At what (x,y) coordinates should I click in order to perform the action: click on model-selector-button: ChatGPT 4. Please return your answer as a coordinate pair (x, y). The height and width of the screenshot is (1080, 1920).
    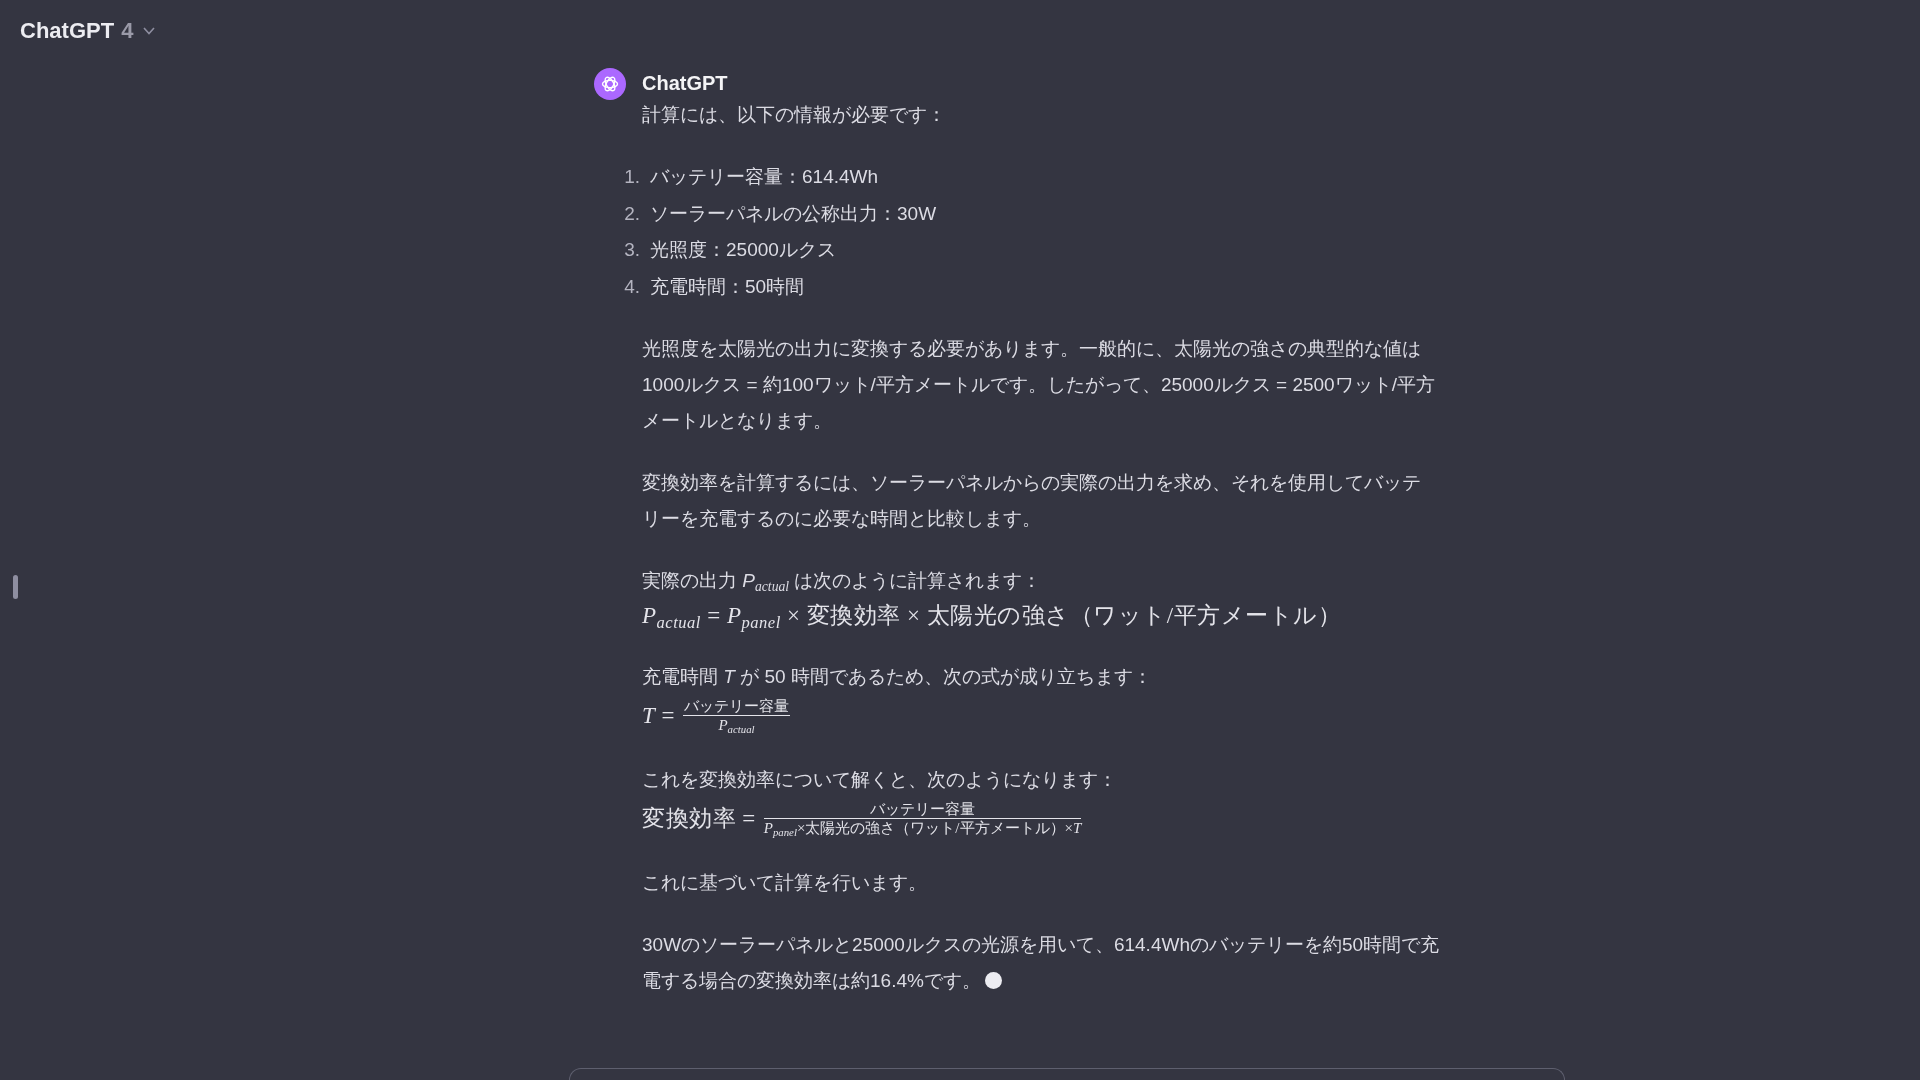
    Looking at the image, I should click on (88, 31).